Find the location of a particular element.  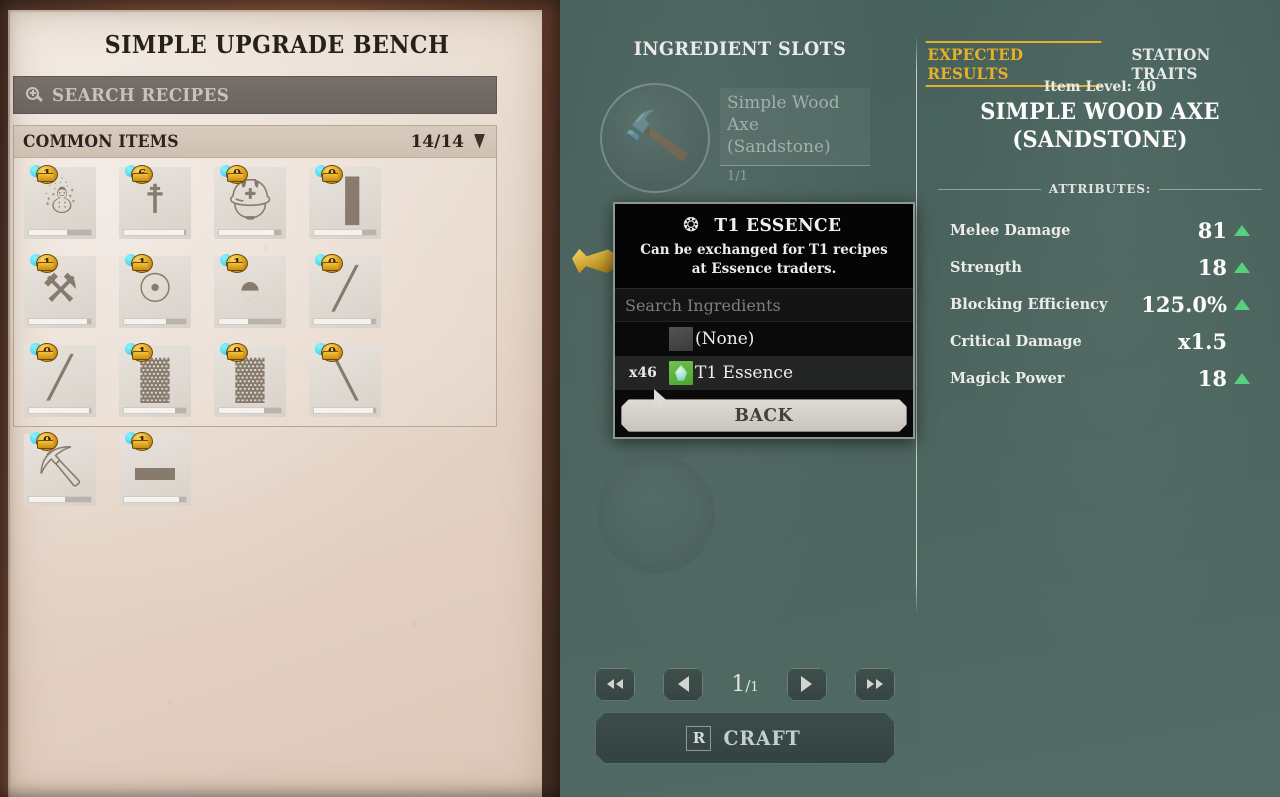

ingredient-option-none: (None) is located at coordinates (764, 339).